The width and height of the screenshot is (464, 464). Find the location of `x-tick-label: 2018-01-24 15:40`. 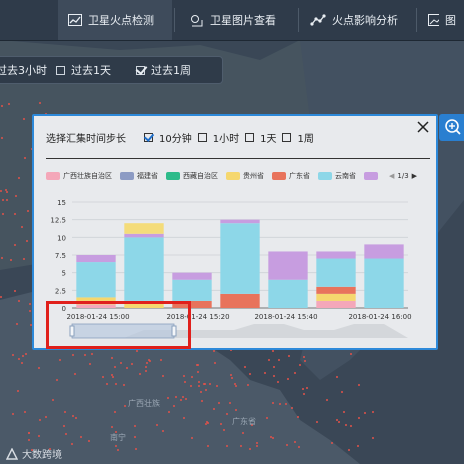

x-tick-label: 2018-01-24 15:40 is located at coordinates (285, 317).